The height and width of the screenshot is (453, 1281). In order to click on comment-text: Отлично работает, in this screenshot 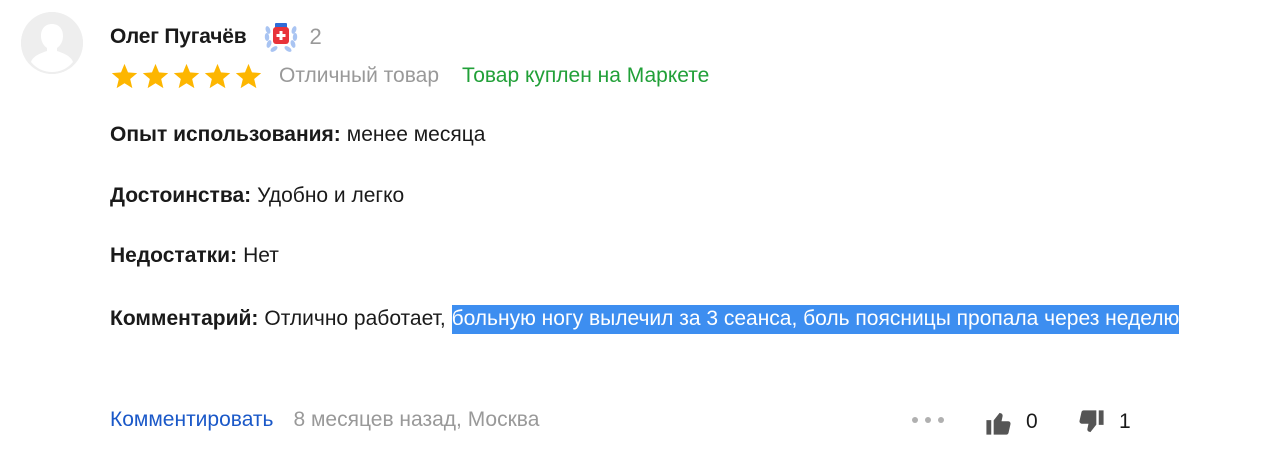, I will do `click(355, 318)`.